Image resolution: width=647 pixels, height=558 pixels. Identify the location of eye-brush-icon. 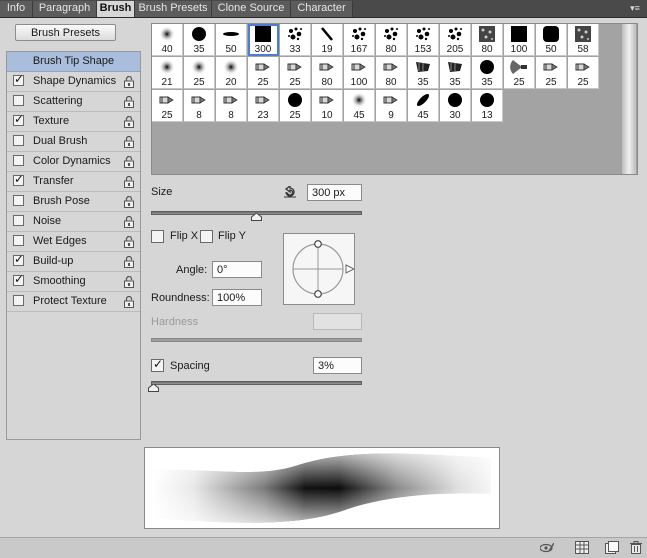
(547, 547).